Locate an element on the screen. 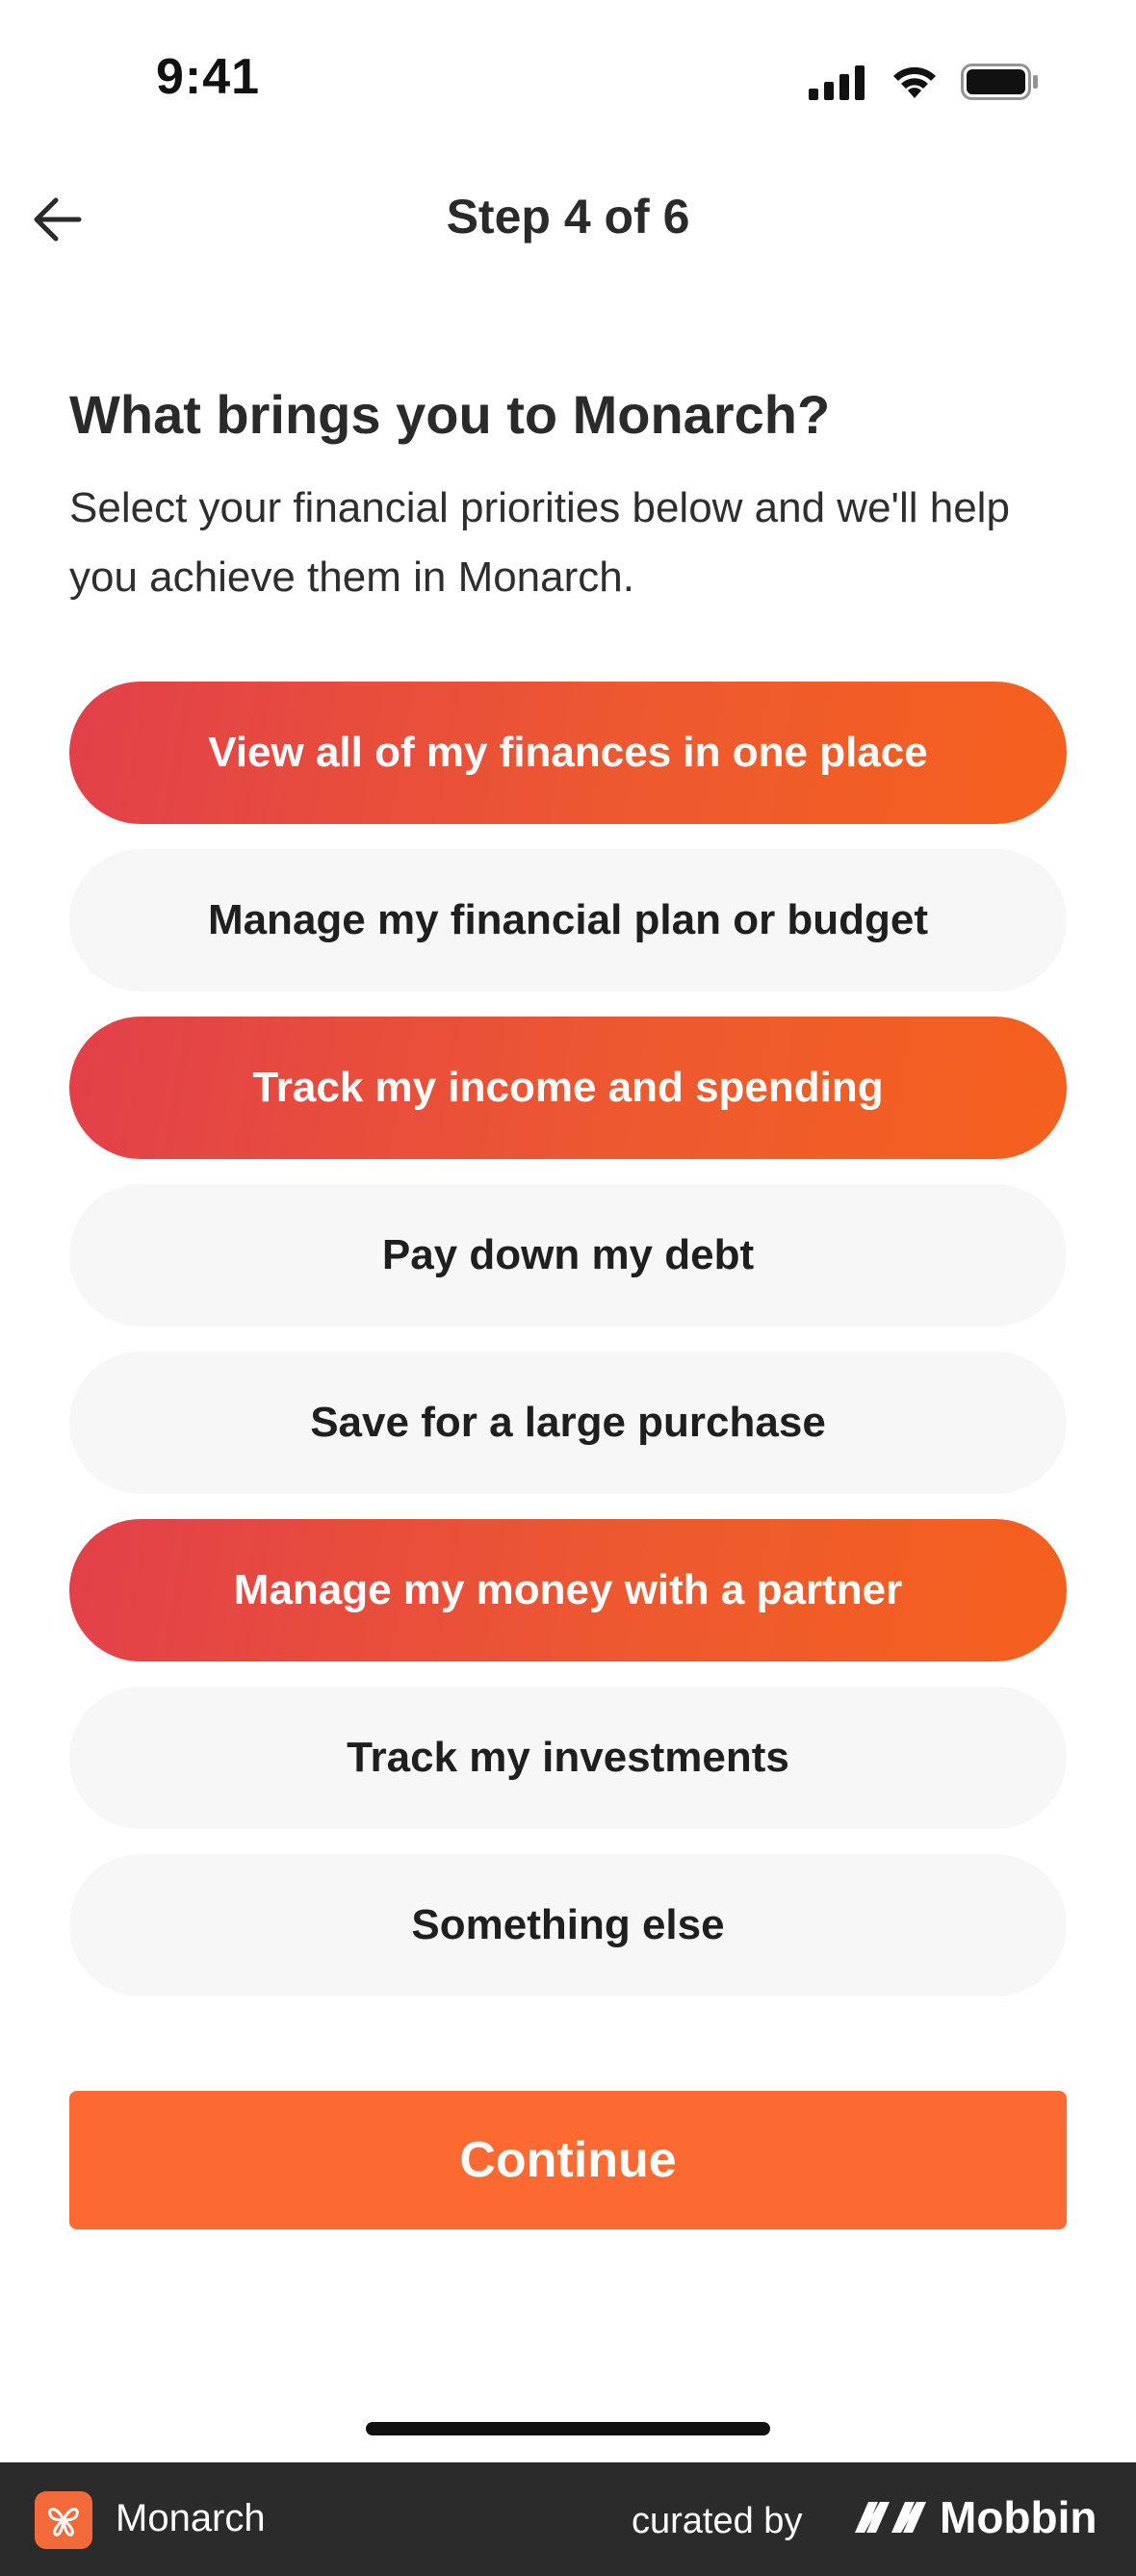  footer-curated-by: curated by is located at coordinates (718, 2521).